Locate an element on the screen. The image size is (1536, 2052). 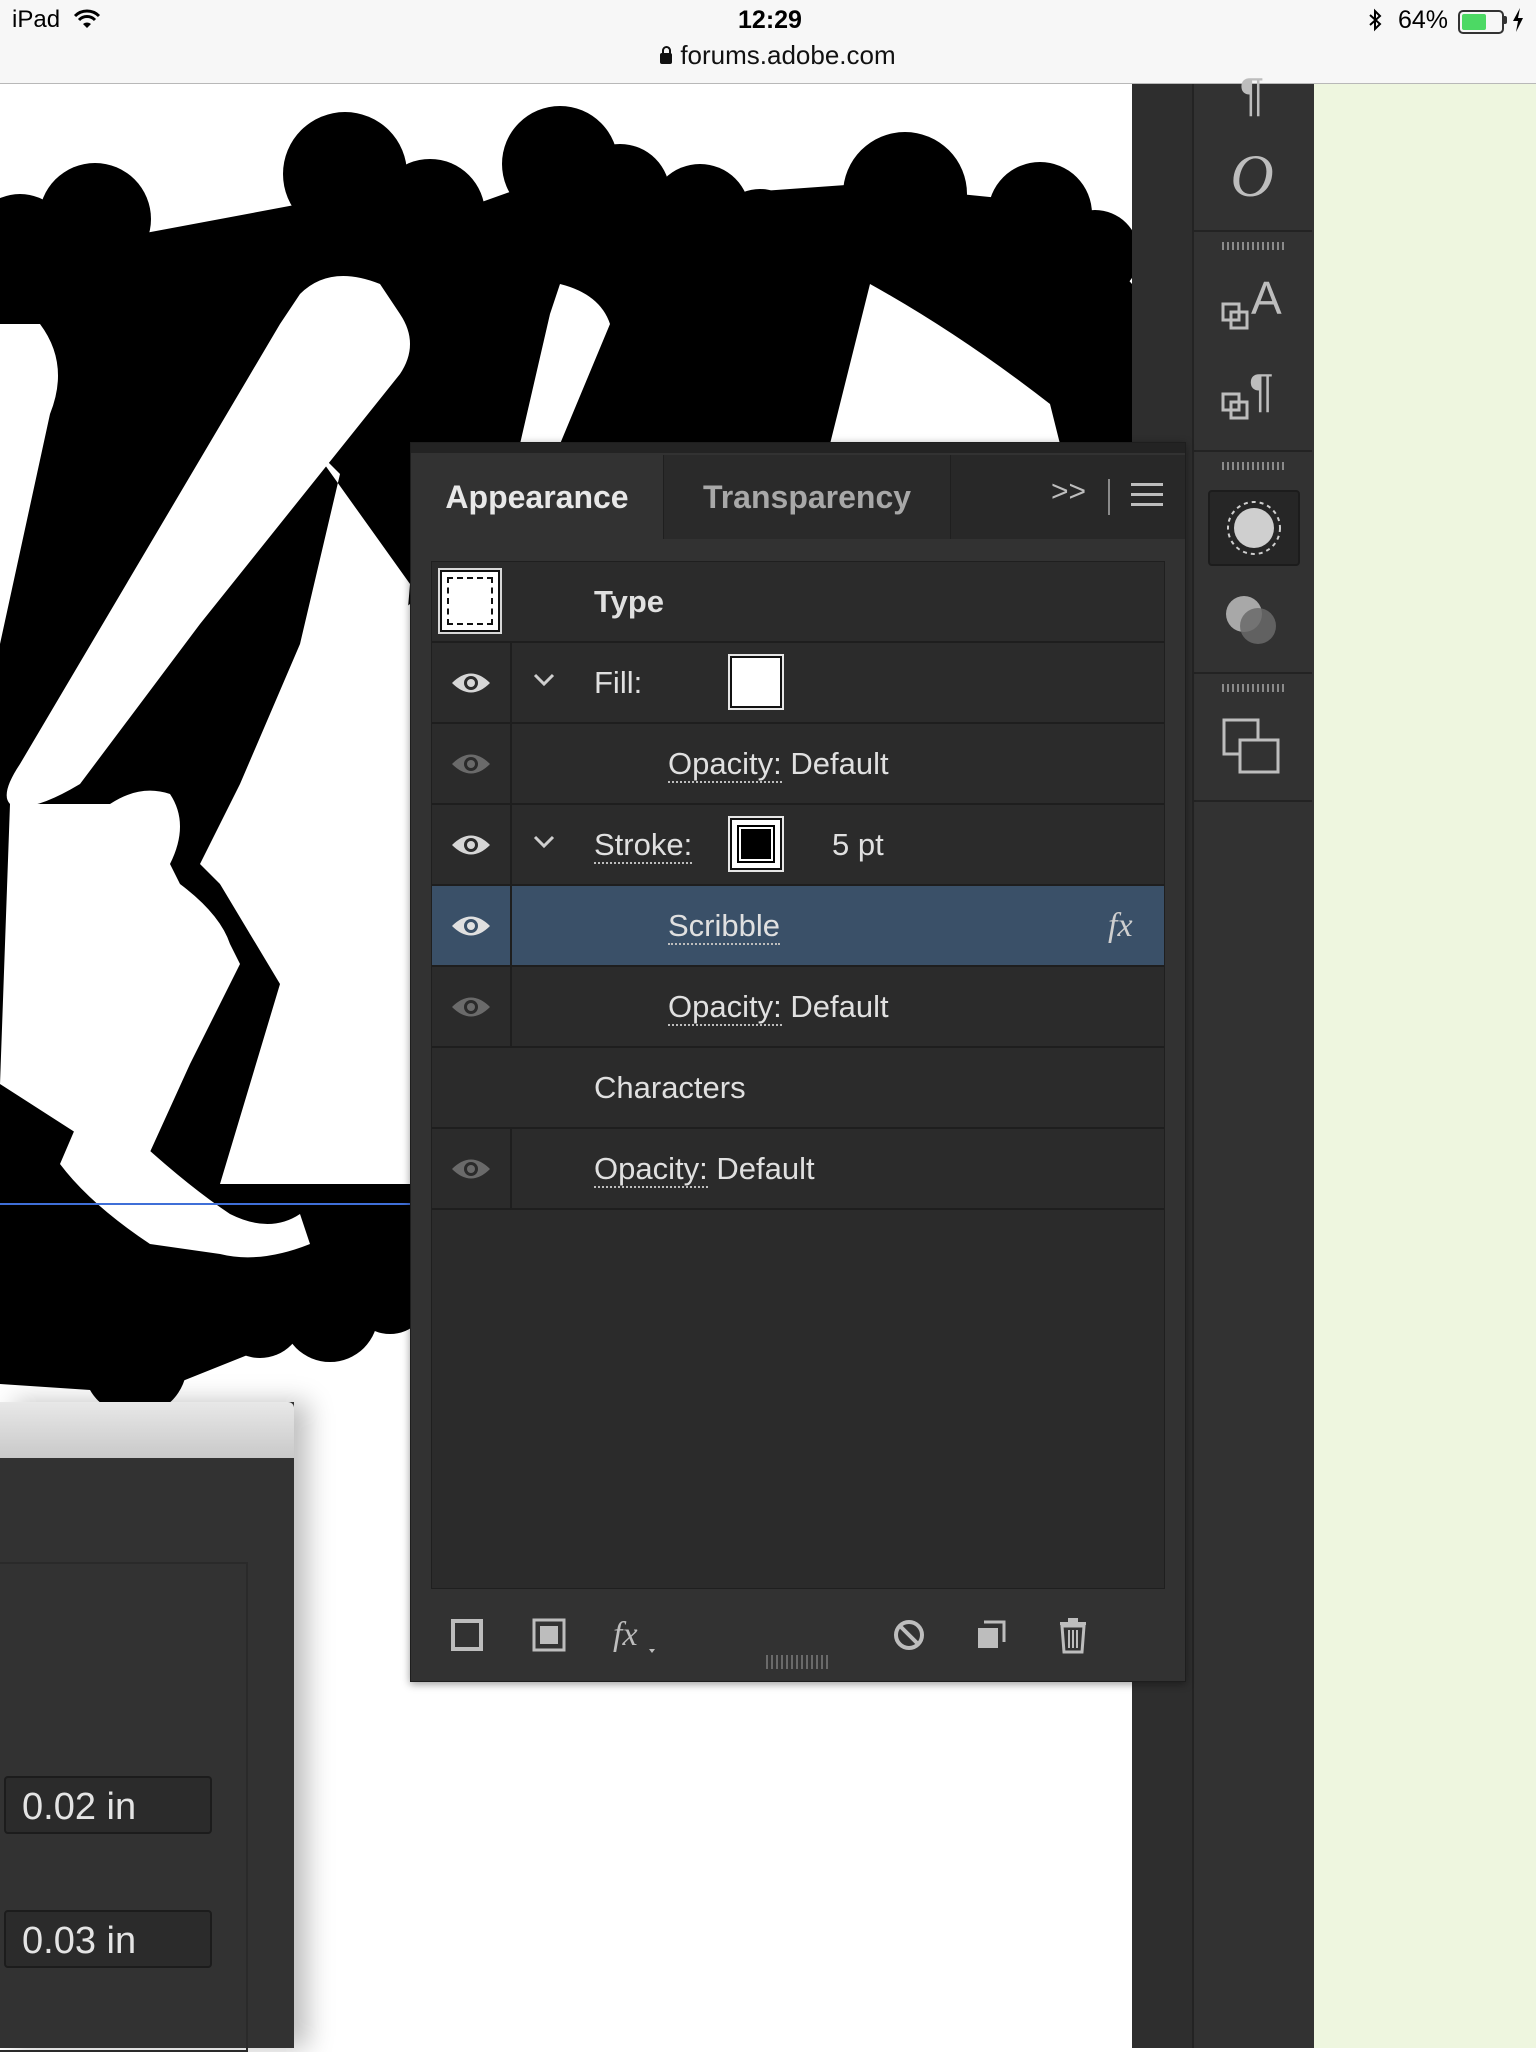
add-effect-button: fx is located at coordinates (637, 1635).